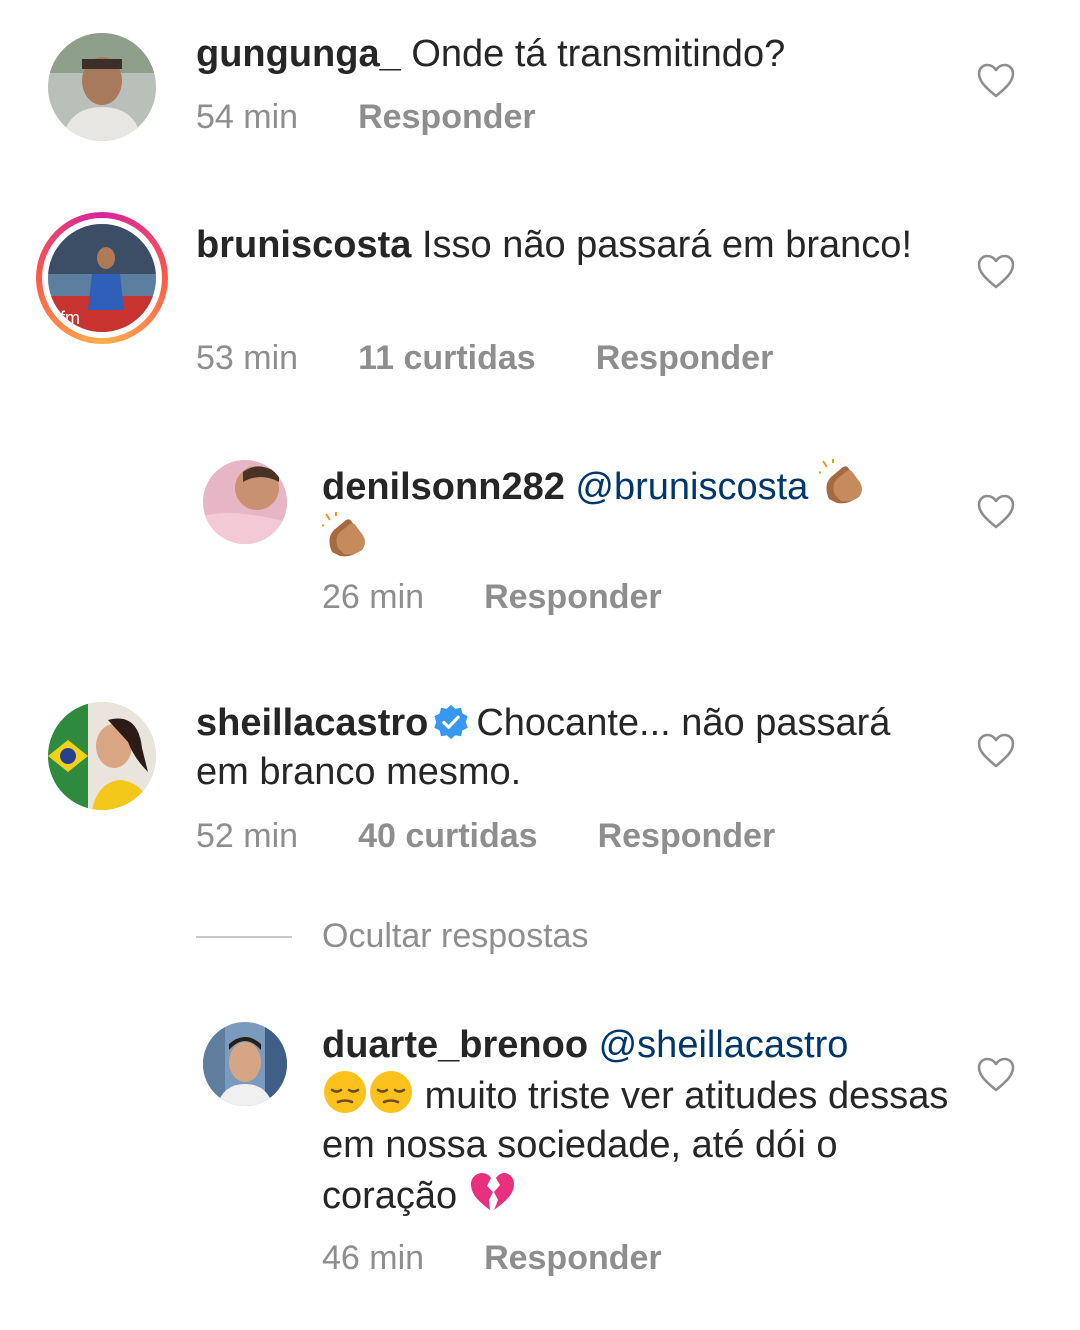  Describe the element at coordinates (724, 1045) in the screenshot. I see `mention-link: @sheillacastro` at that location.